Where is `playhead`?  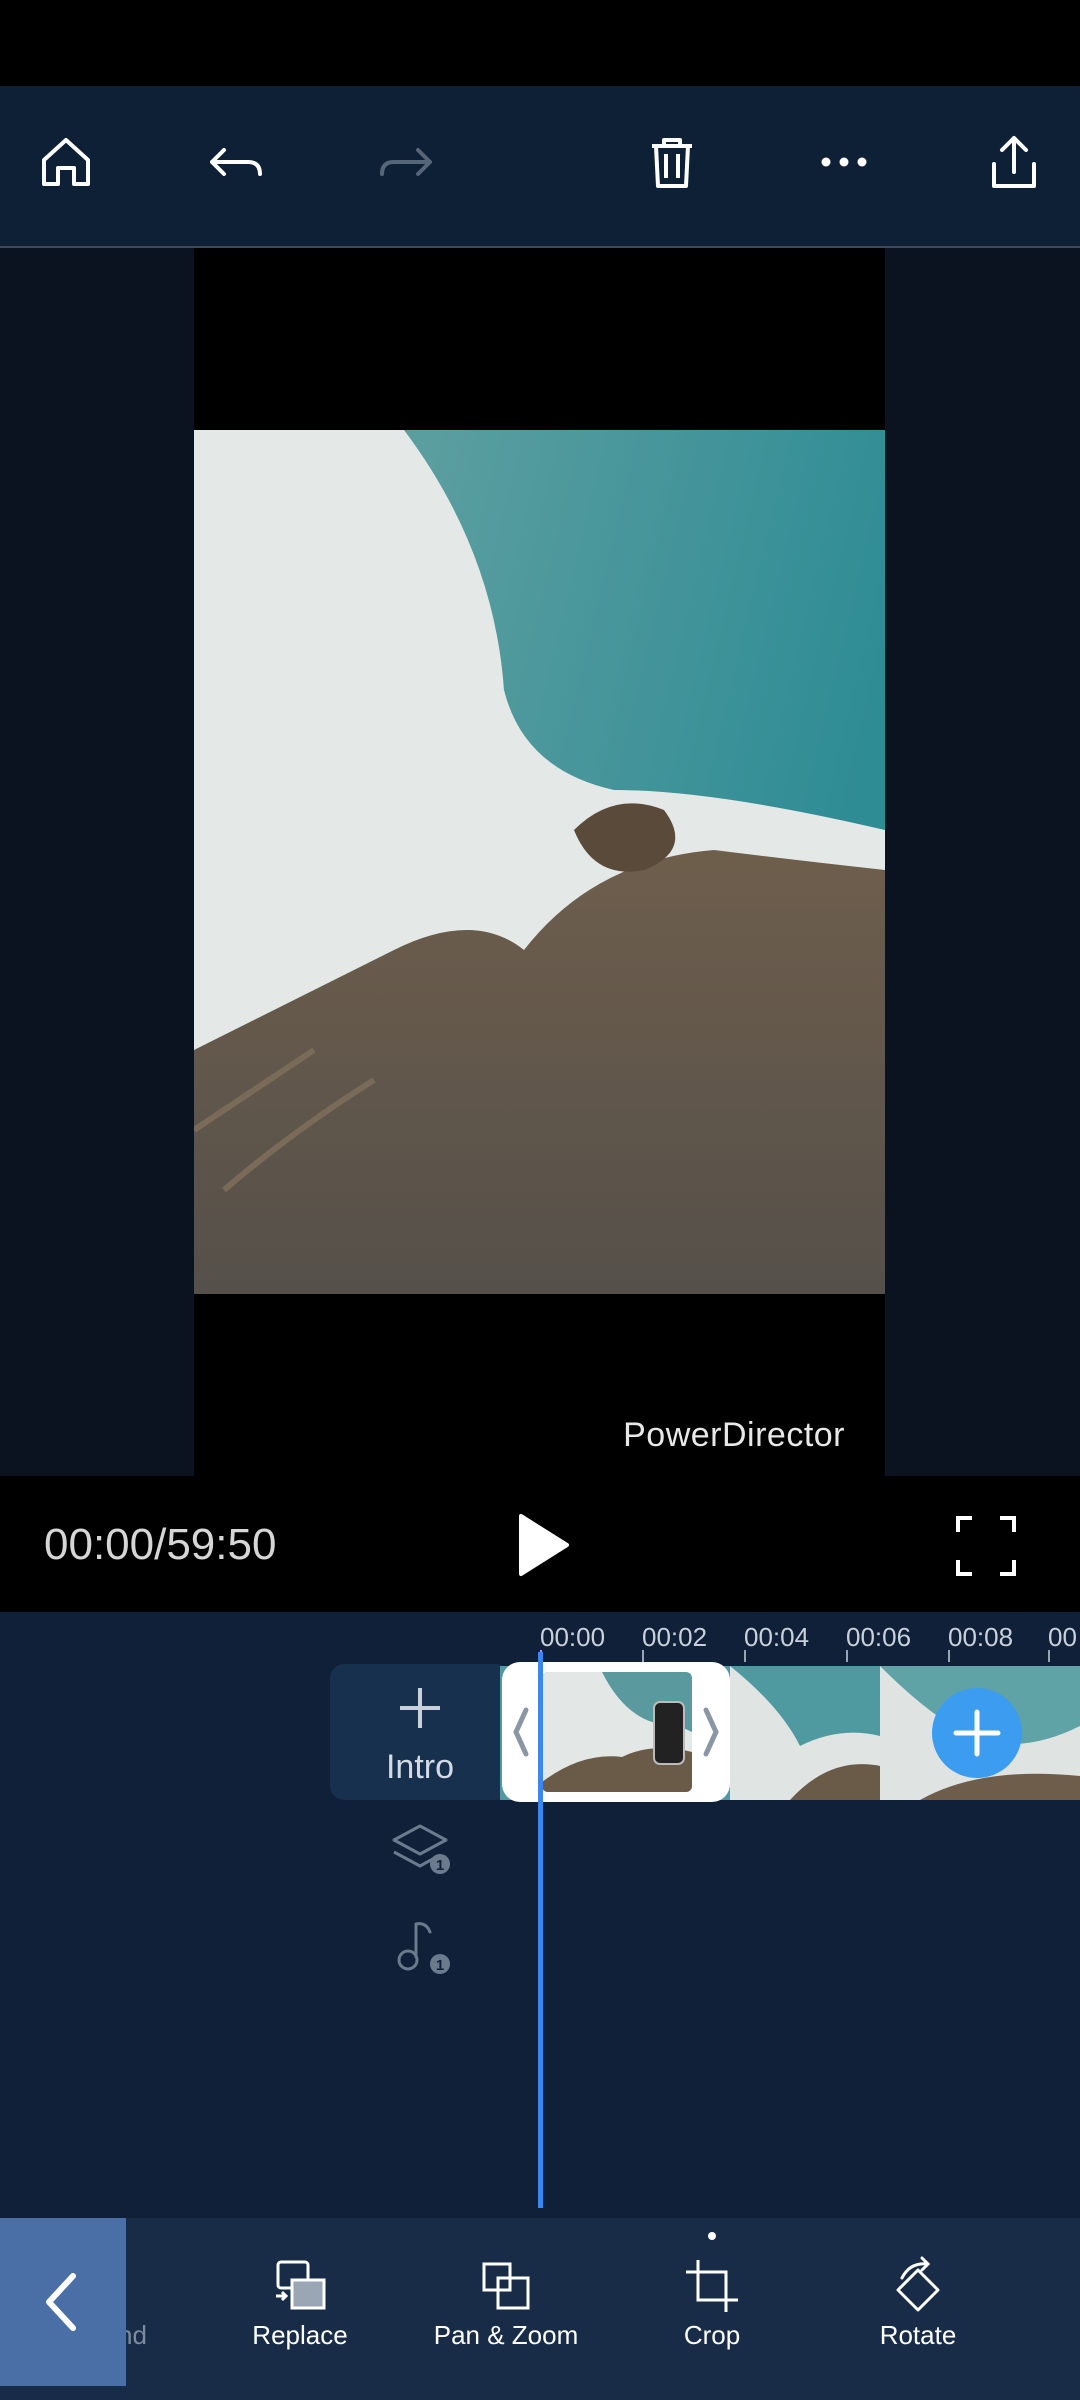 playhead is located at coordinates (540, 1930).